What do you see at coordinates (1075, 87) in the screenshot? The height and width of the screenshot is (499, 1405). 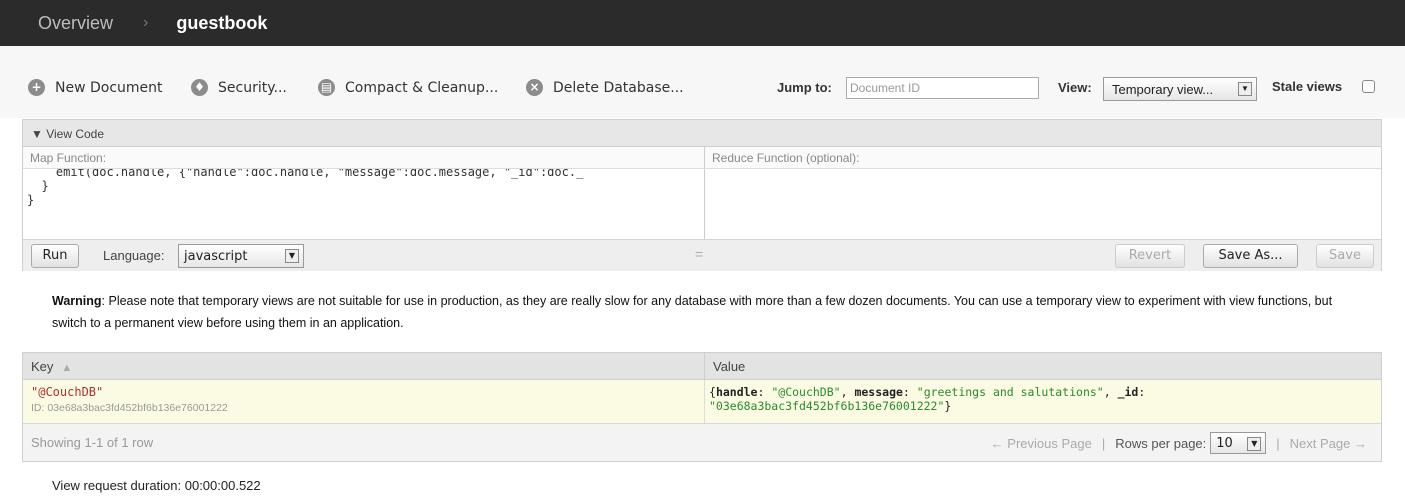 I see `view-label: View:` at bounding box center [1075, 87].